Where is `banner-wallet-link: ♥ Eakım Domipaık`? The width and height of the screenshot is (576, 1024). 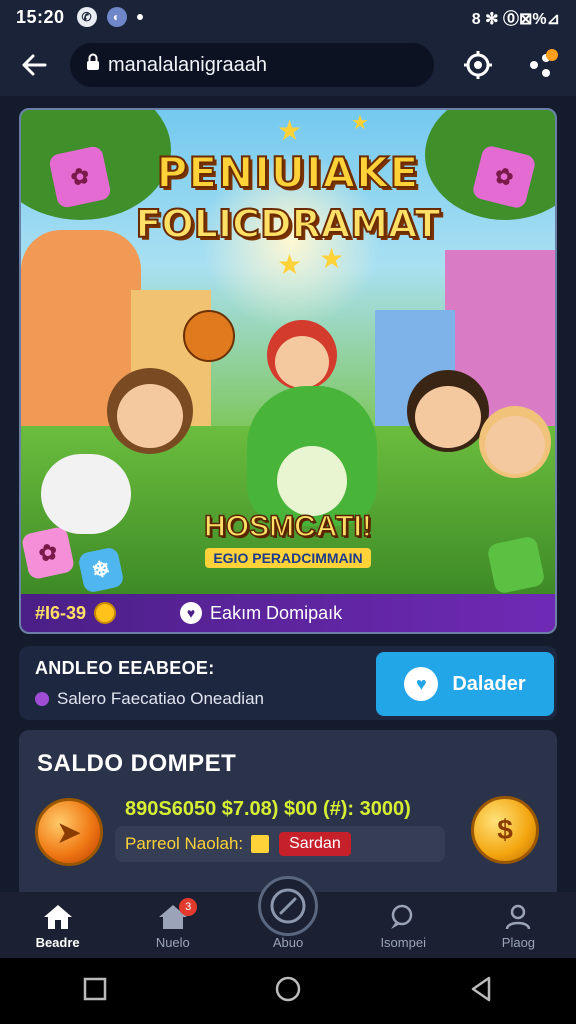
banner-wallet-link: ♥ Eakım Domipaık is located at coordinates (261, 613).